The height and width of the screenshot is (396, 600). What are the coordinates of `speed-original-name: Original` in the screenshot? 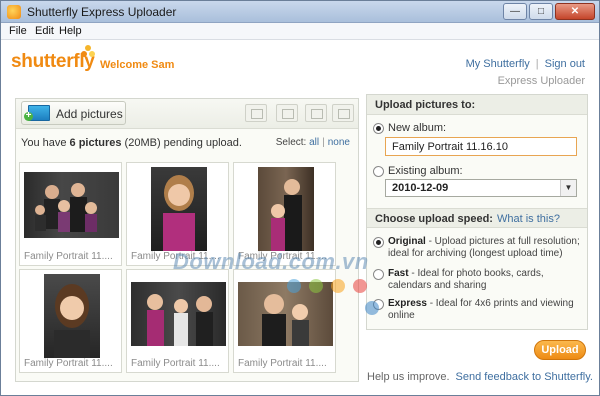 It's located at (407, 241).